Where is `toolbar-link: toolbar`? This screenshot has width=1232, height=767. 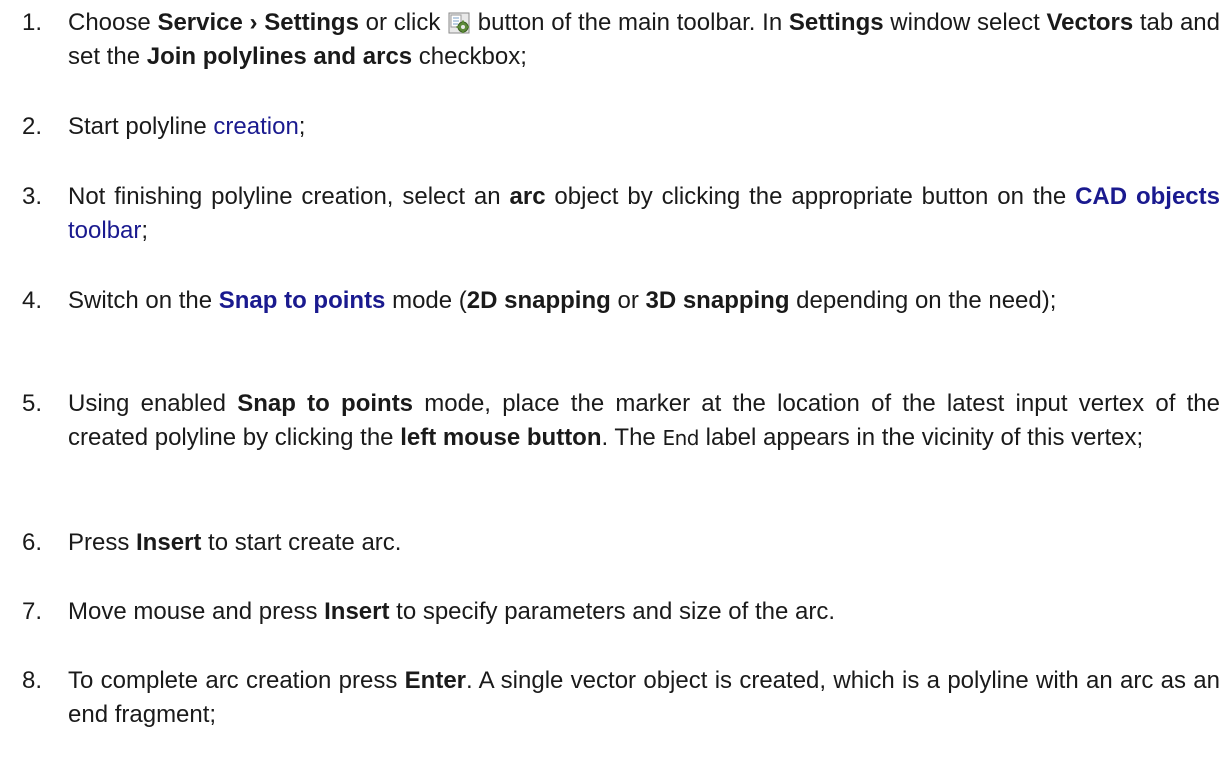 toolbar-link: toolbar is located at coordinates (104, 230).